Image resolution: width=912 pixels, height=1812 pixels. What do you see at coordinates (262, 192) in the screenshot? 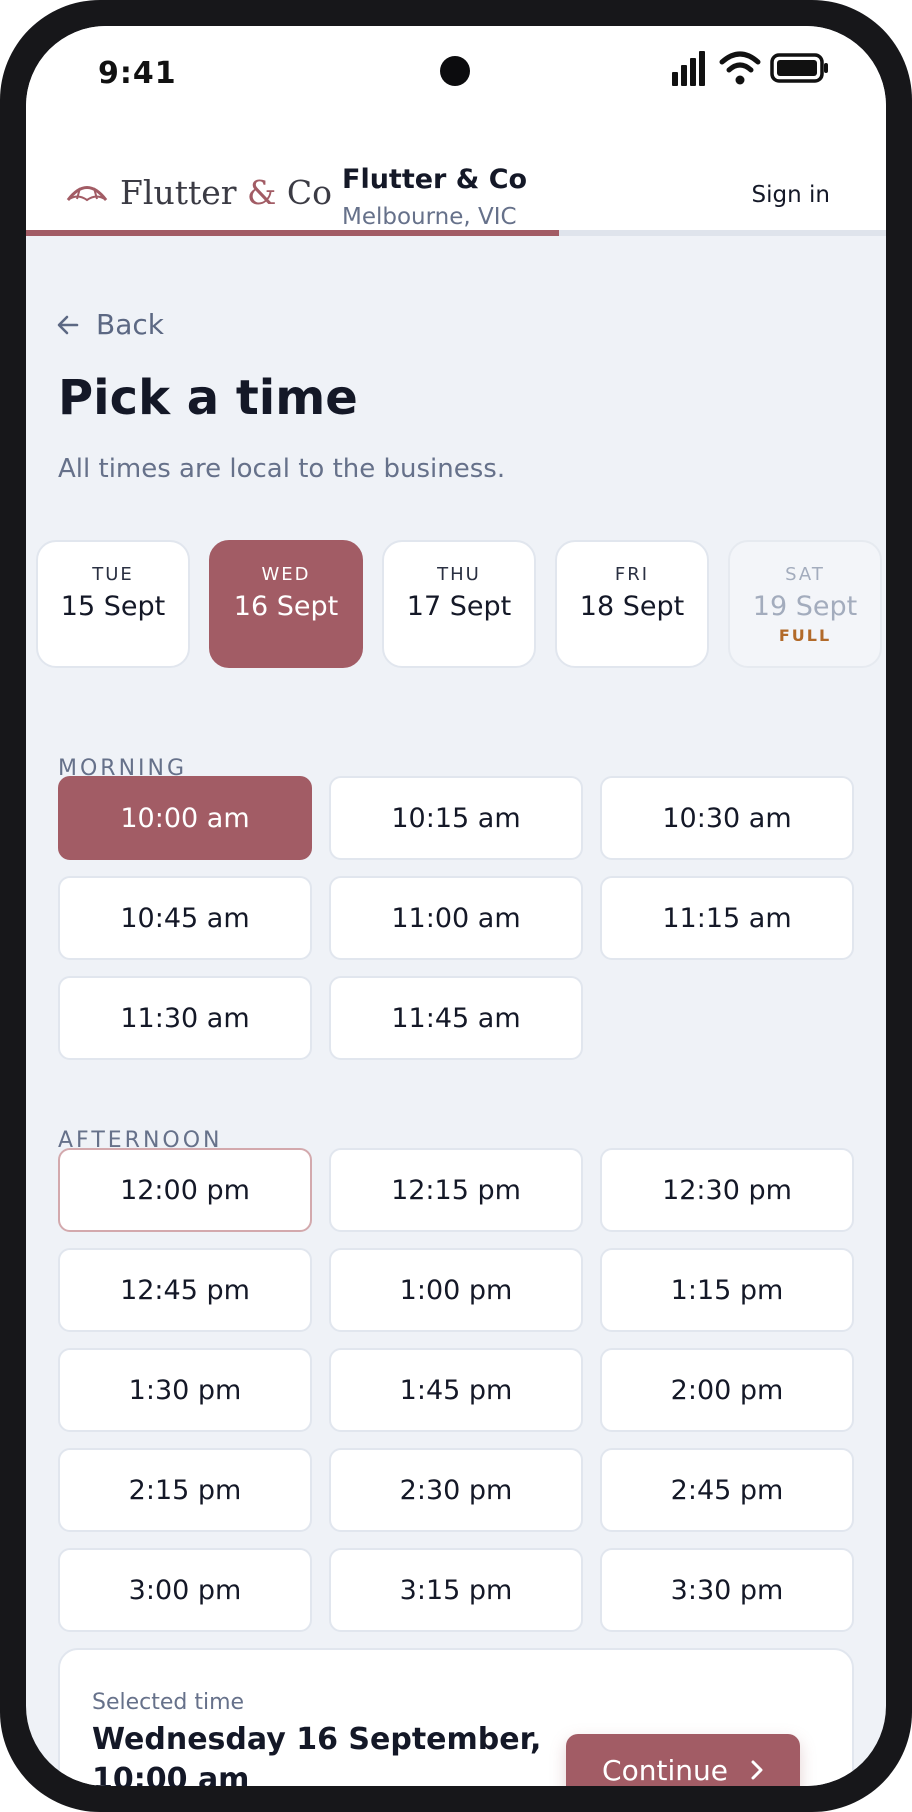
I see `logo-ampersand: &` at bounding box center [262, 192].